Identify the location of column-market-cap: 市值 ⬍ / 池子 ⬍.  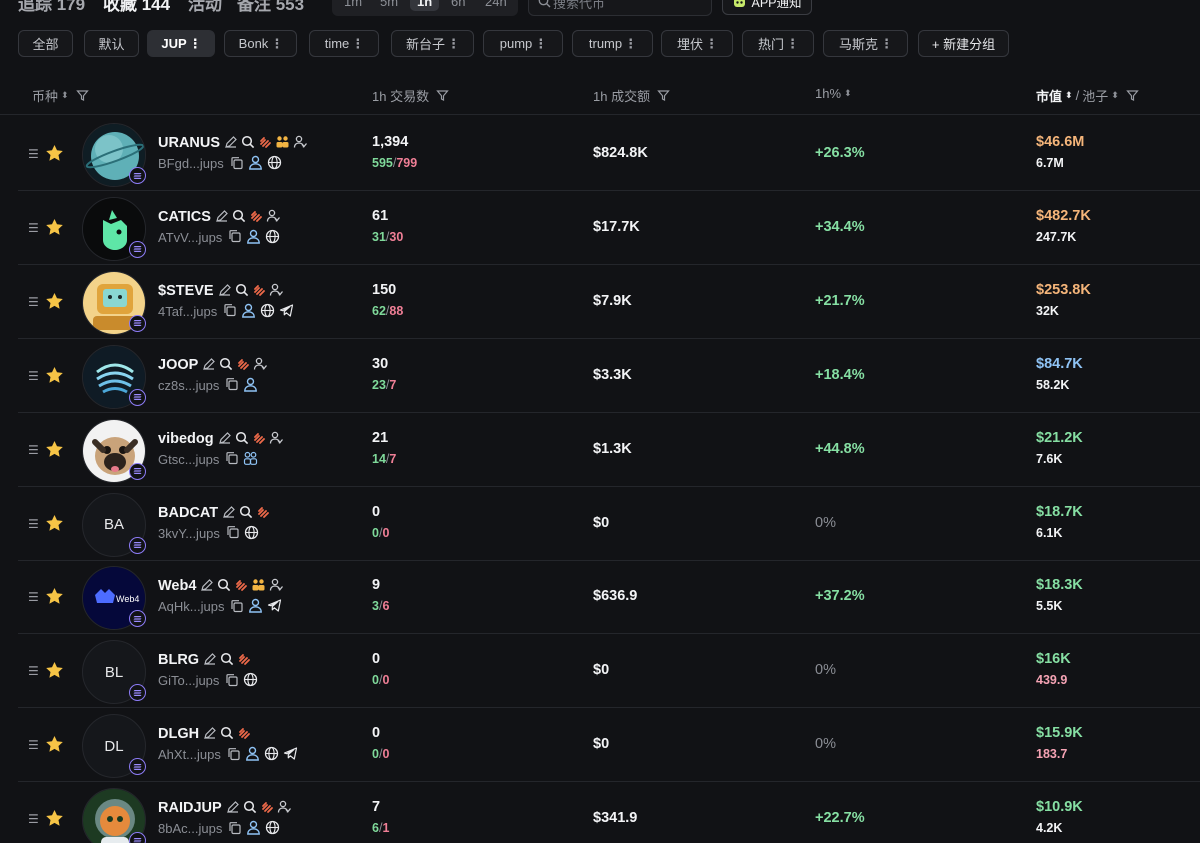
(1087, 95).